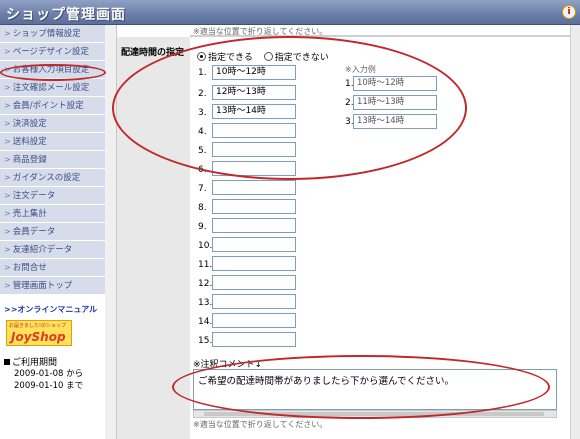 Image resolution: width=580 pixels, height=439 pixels. I want to click on slot-number: 1., so click(202, 73).